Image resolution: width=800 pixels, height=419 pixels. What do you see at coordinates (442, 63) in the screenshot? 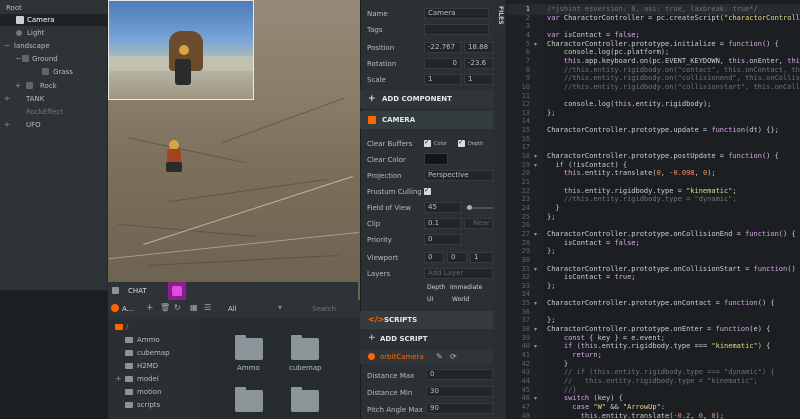
I see `rotation-x-input: 0` at bounding box center [442, 63].